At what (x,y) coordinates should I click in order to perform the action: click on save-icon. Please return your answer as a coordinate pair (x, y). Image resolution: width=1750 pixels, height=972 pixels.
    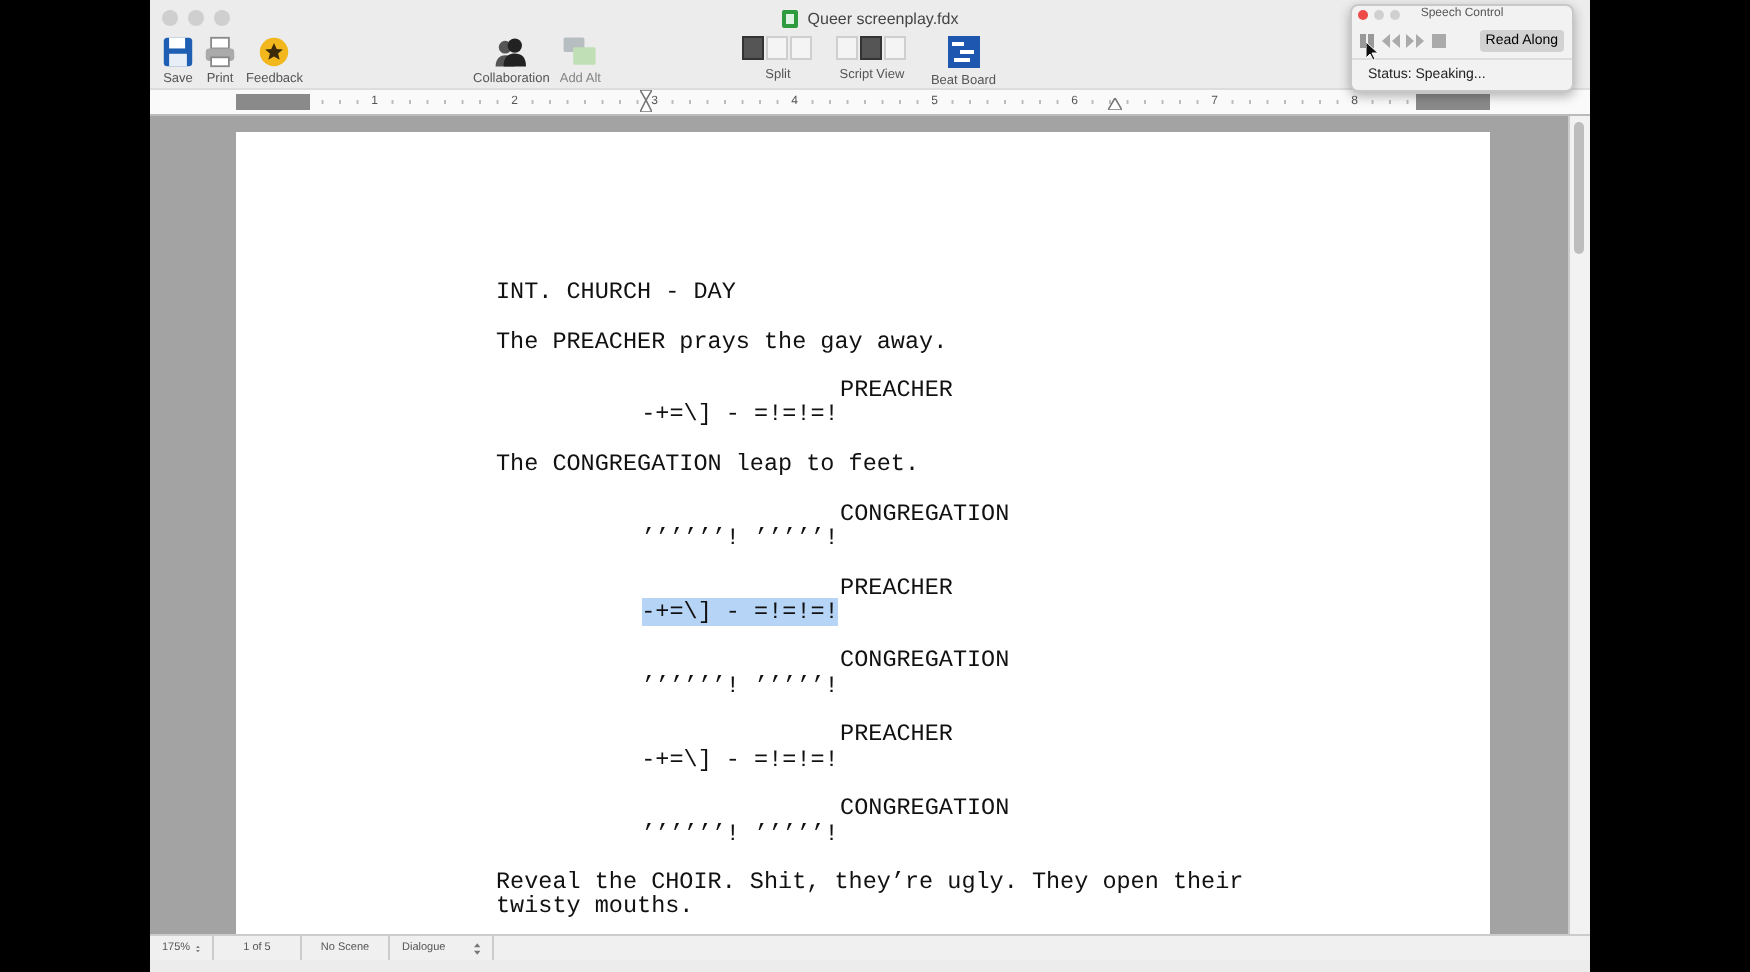
    Looking at the image, I should click on (178, 52).